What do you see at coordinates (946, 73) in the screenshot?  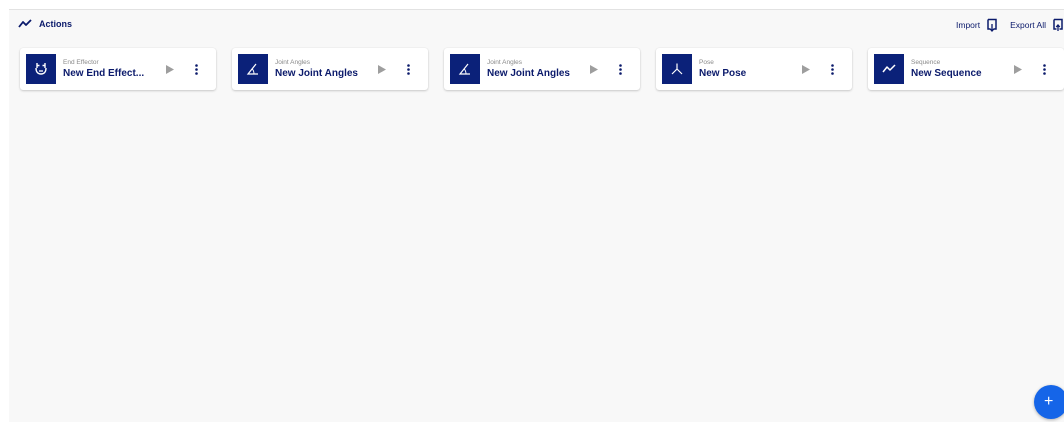 I see `card-name: New Sequence` at bounding box center [946, 73].